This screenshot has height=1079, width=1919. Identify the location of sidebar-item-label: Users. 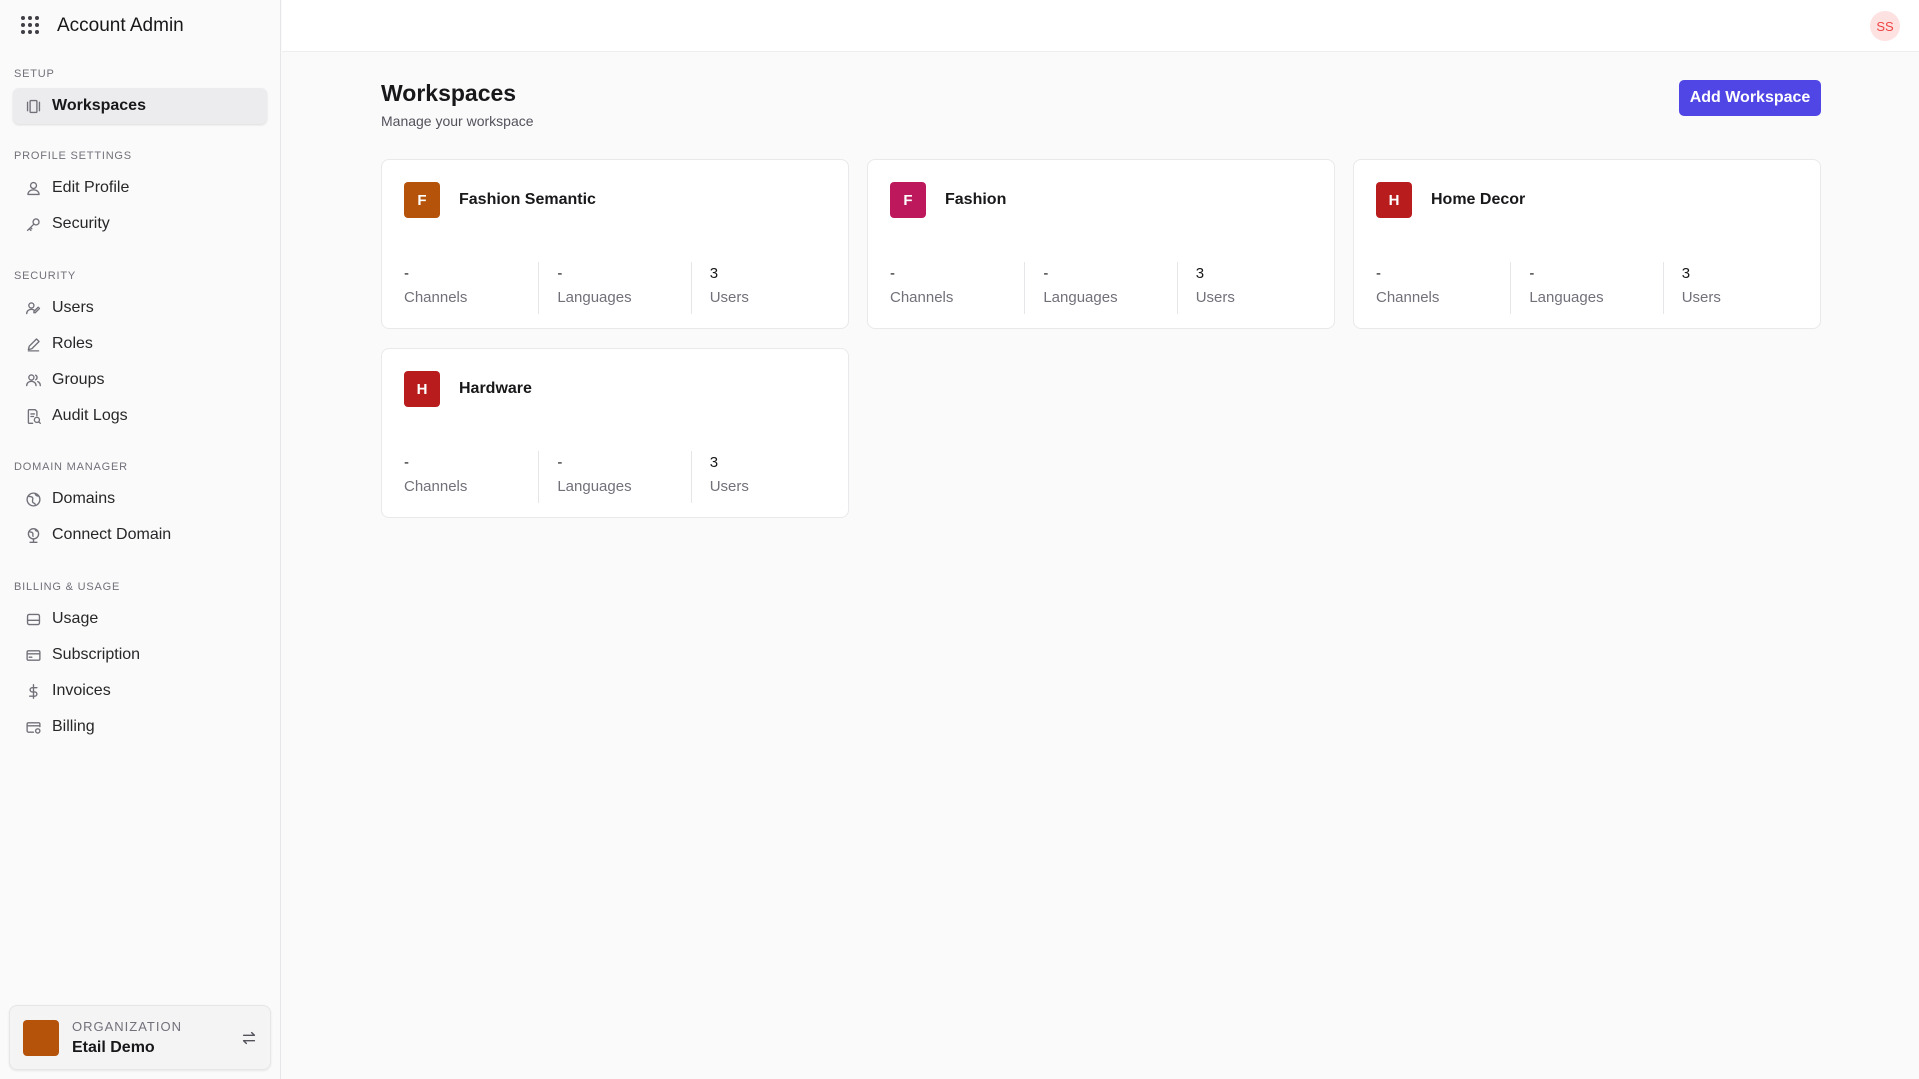
(73, 307).